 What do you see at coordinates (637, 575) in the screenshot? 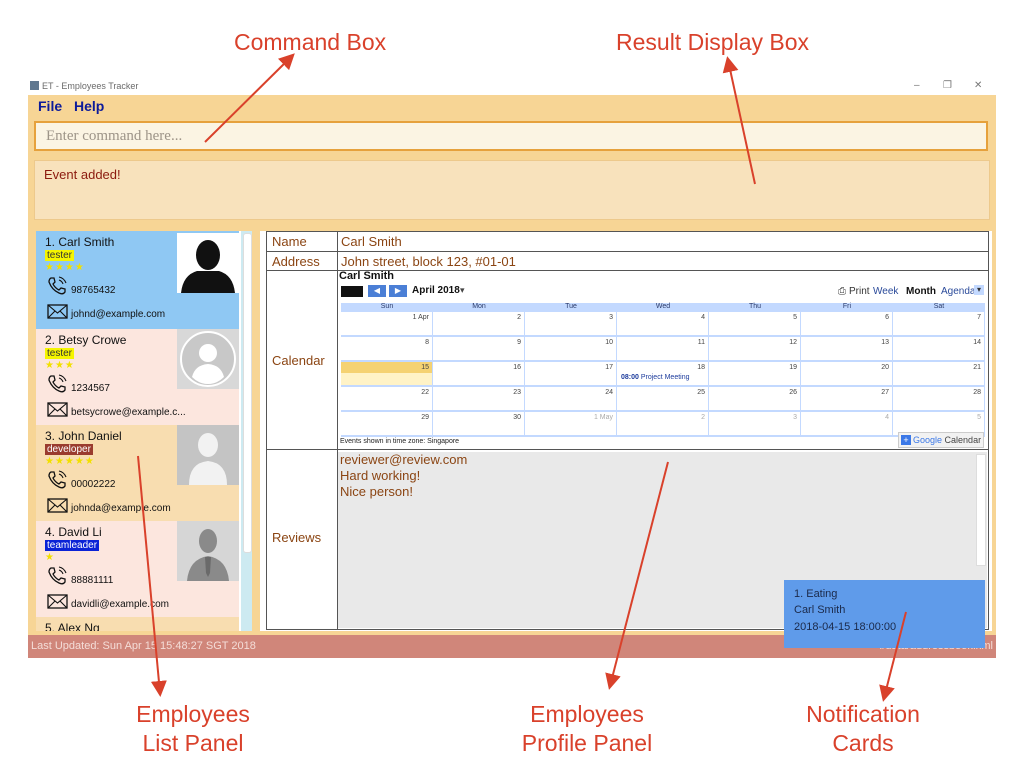
I see `arrow-profile-panel` at bounding box center [637, 575].